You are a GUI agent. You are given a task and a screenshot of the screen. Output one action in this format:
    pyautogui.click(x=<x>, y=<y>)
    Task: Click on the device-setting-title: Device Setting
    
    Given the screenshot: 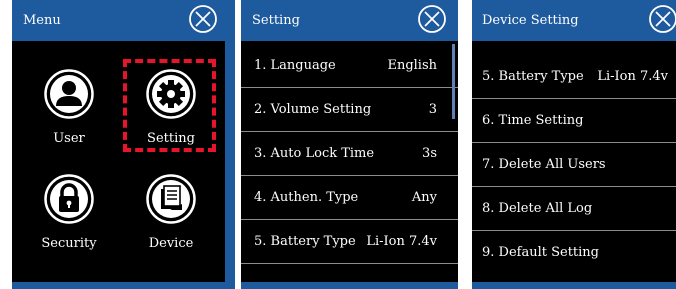 What is the action you would take?
    pyautogui.click(x=530, y=20)
    